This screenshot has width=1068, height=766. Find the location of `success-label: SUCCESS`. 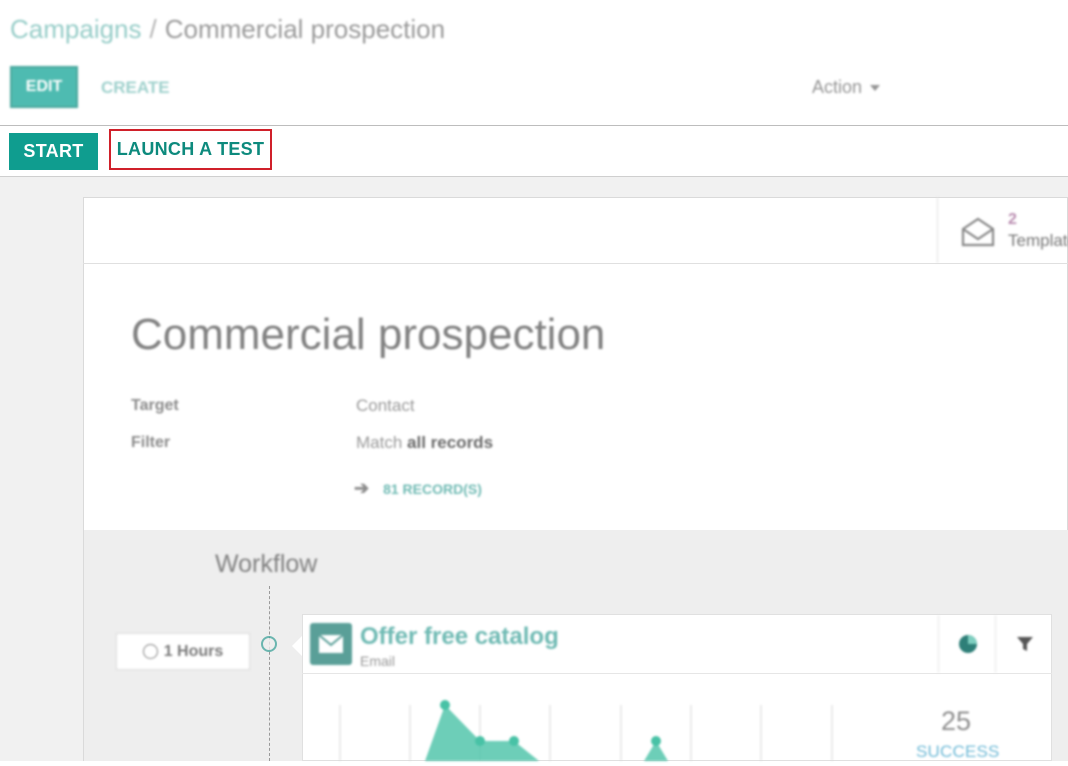

success-label: SUCCESS is located at coordinates (958, 752).